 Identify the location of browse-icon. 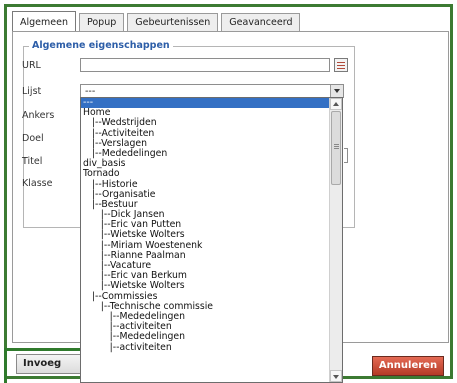
(341, 65).